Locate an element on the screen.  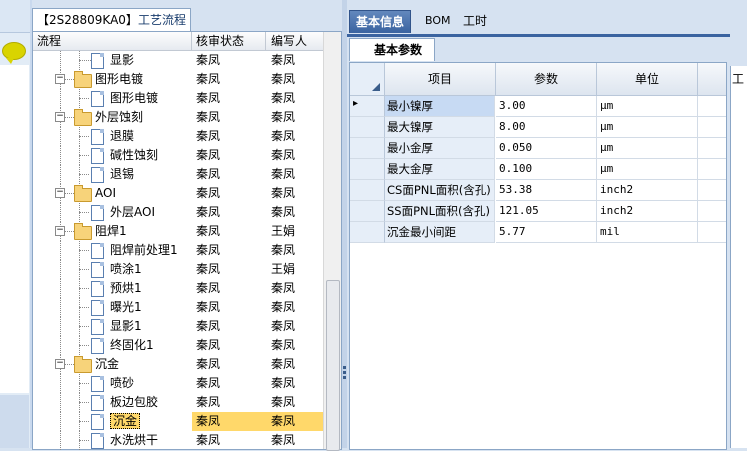
tree-row: 碱性蚀刻 秦凤 秦凤 is located at coordinates (178, 155).